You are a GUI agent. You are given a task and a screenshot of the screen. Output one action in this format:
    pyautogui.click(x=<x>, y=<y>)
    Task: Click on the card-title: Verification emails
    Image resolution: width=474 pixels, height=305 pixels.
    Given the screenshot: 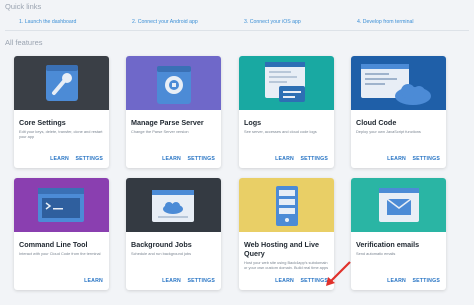 What is the action you would take?
    pyautogui.click(x=388, y=244)
    